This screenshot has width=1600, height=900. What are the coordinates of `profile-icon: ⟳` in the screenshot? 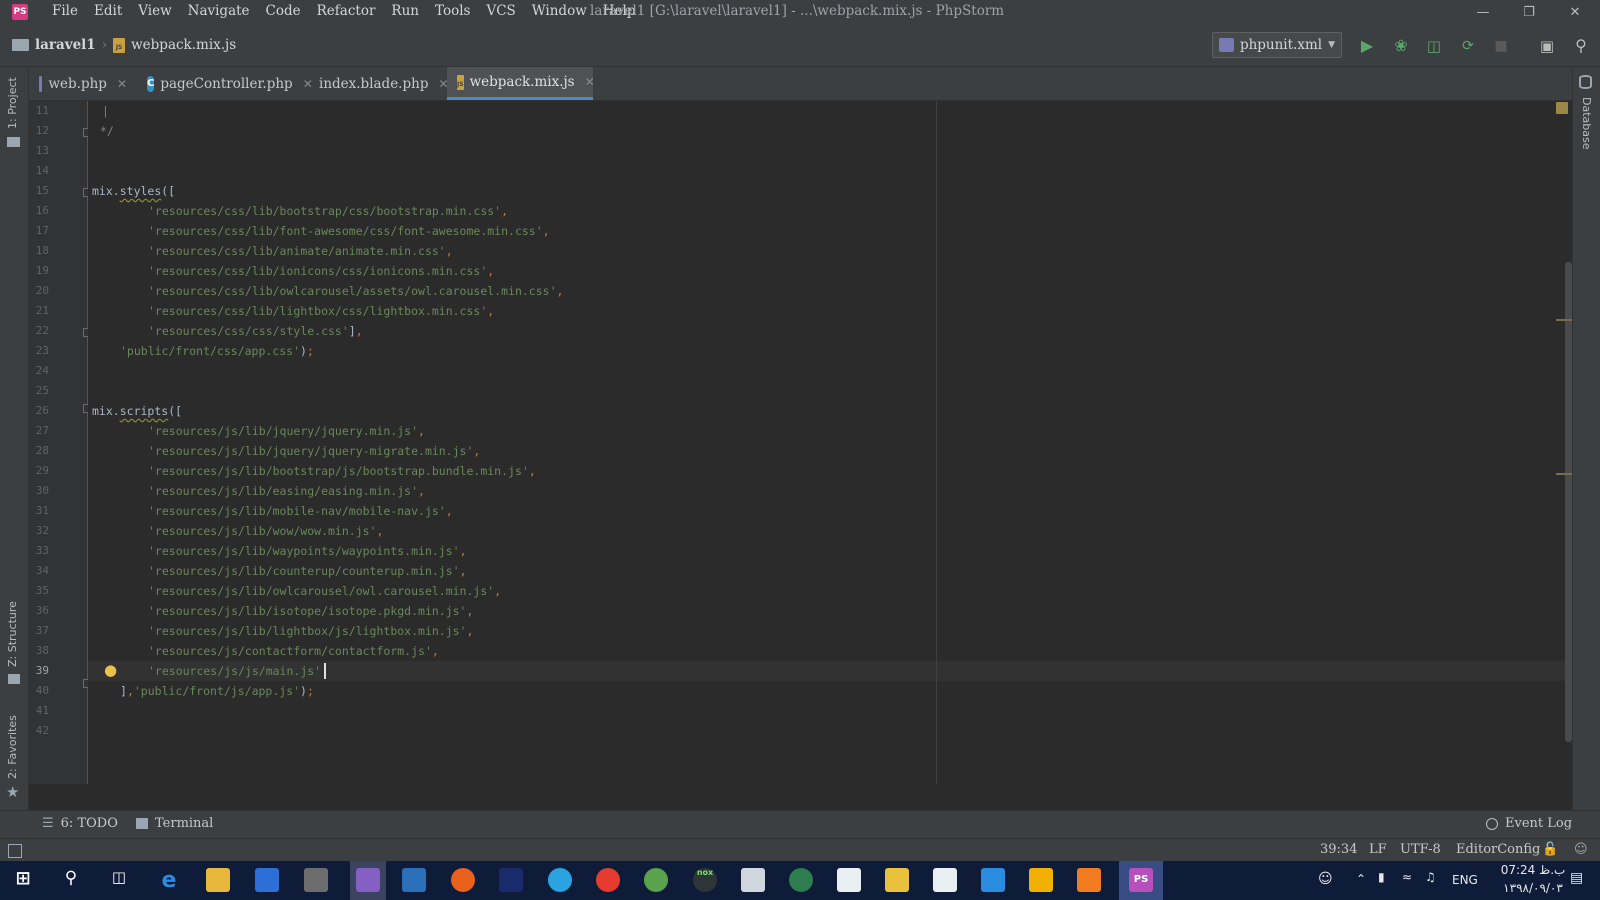 It's located at (1468, 46).